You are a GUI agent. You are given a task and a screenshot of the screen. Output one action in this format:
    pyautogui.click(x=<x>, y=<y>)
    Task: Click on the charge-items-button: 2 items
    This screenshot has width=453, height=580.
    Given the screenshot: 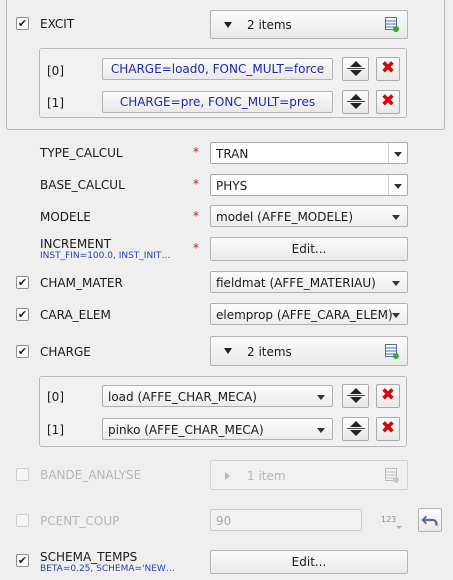 What is the action you would take?
    pyautogui.click(x=309, y=351)
    